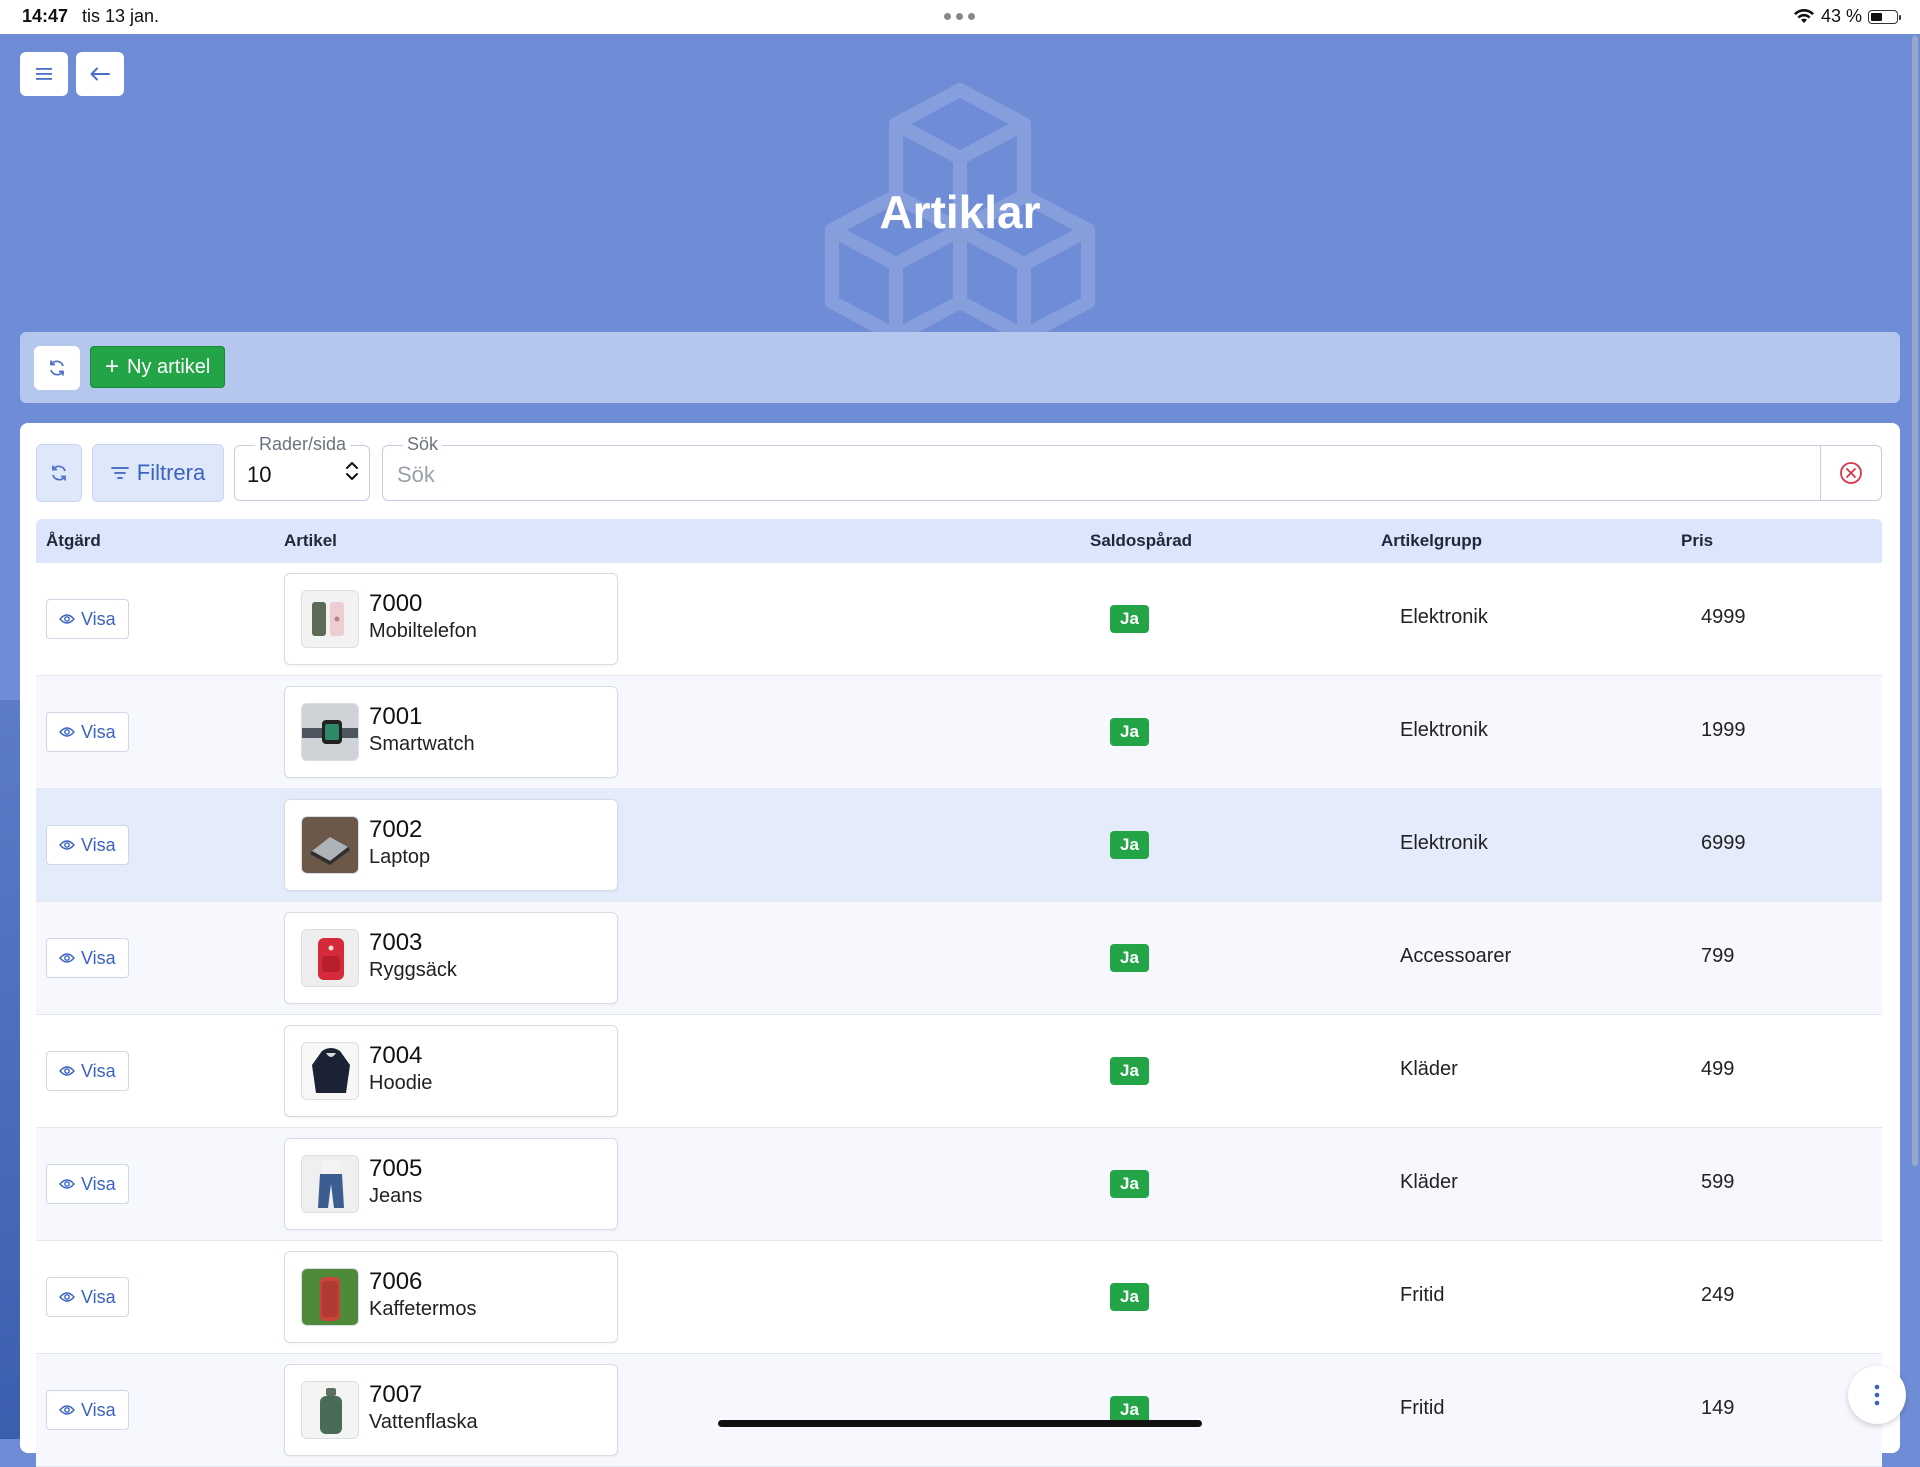 The height and width of the screenshot is (1467, 1920). What do you see at coordinates (171, 472) in the screenshot?
I see `filter-label: Filtrera` at bounding box center [171, 472].